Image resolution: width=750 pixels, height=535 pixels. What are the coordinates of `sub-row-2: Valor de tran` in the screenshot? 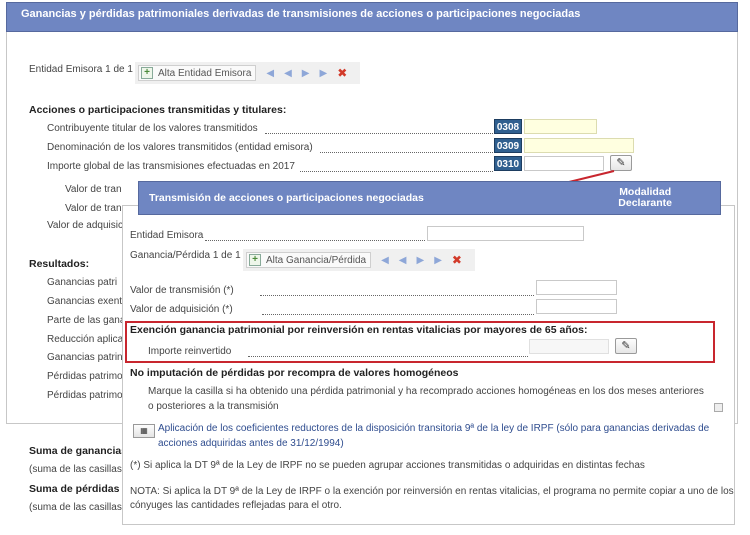 It's located at (93, 208).